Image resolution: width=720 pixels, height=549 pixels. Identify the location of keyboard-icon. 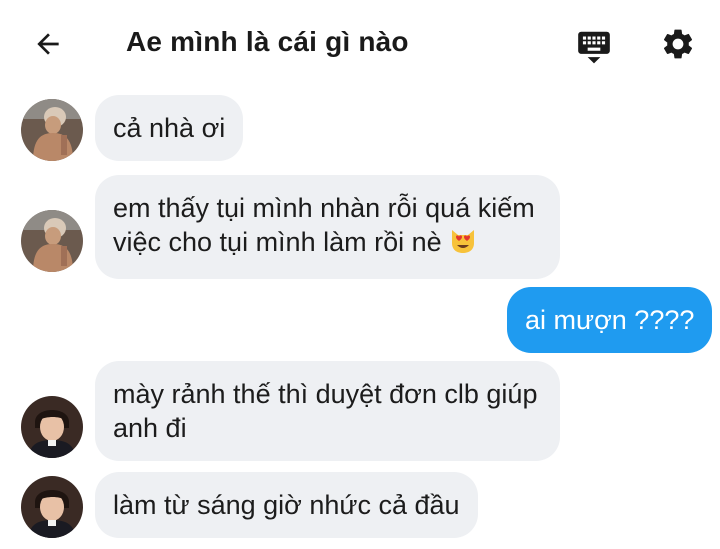
(594, 47).